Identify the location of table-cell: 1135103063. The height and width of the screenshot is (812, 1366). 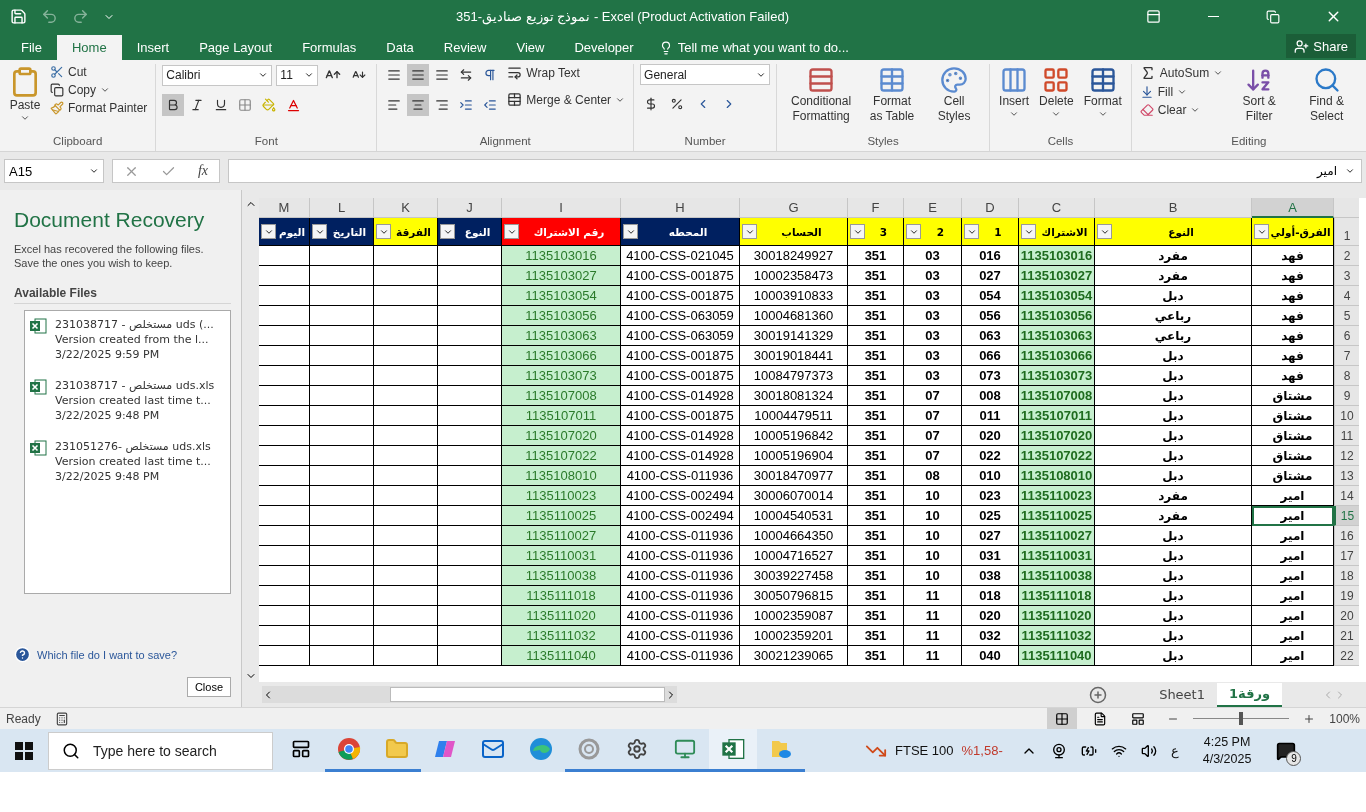
(561, 336).